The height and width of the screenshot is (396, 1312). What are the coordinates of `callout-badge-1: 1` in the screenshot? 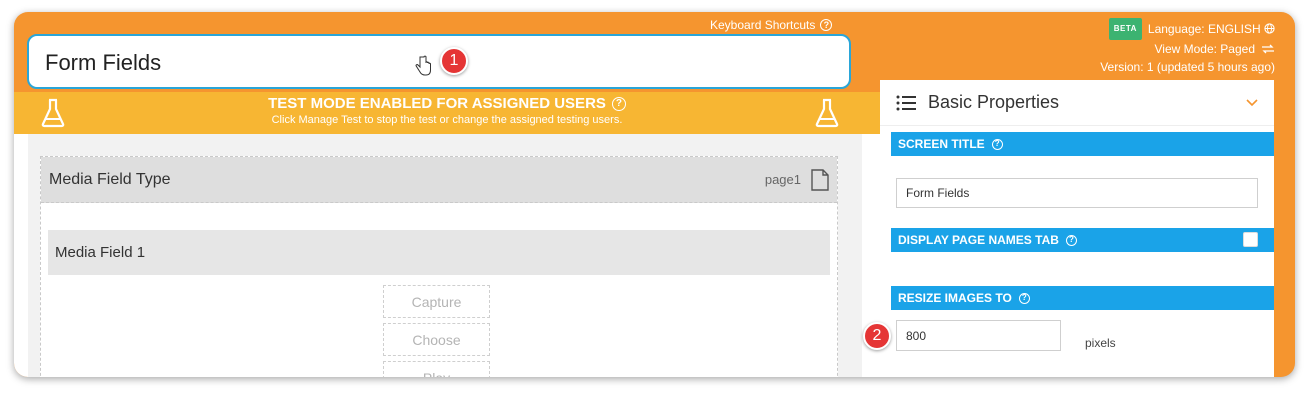 It's located at (454, 61).